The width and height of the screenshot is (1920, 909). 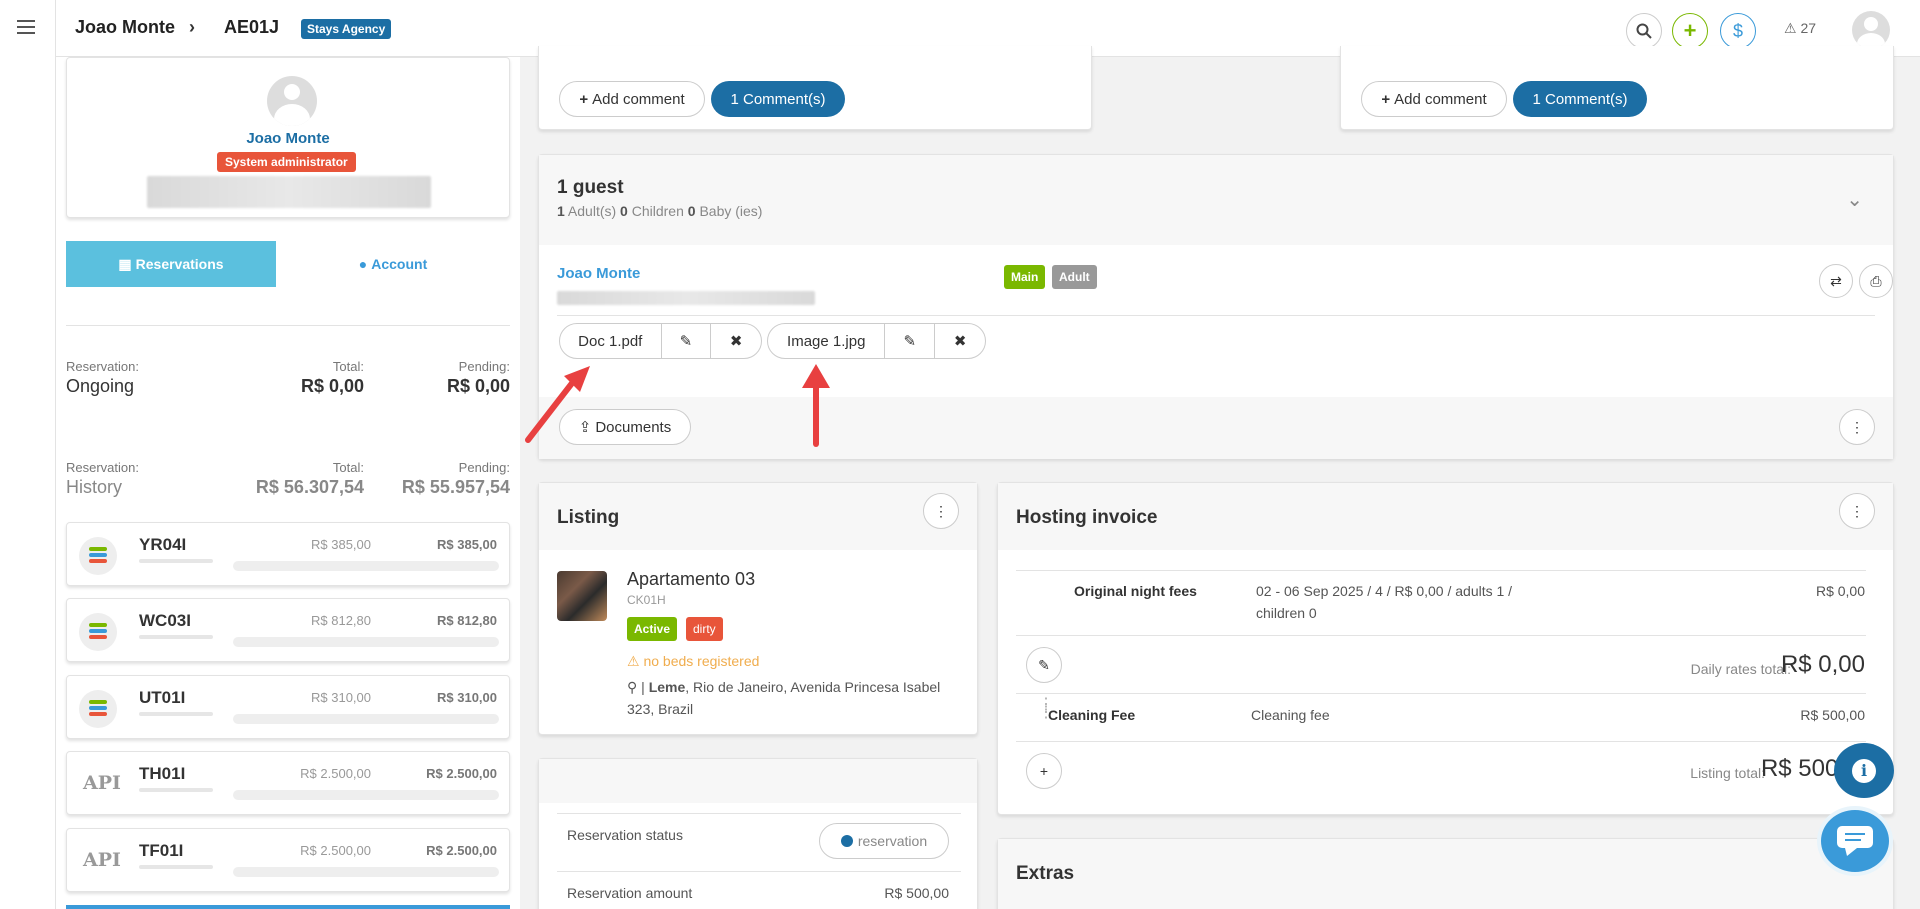 What do you see at coordinates (288, 860) in the screenshot?
I see `reservation-card: API TF01I R$ 2.500,00 R$ 2.500,00` at bounding box center [288, 860].